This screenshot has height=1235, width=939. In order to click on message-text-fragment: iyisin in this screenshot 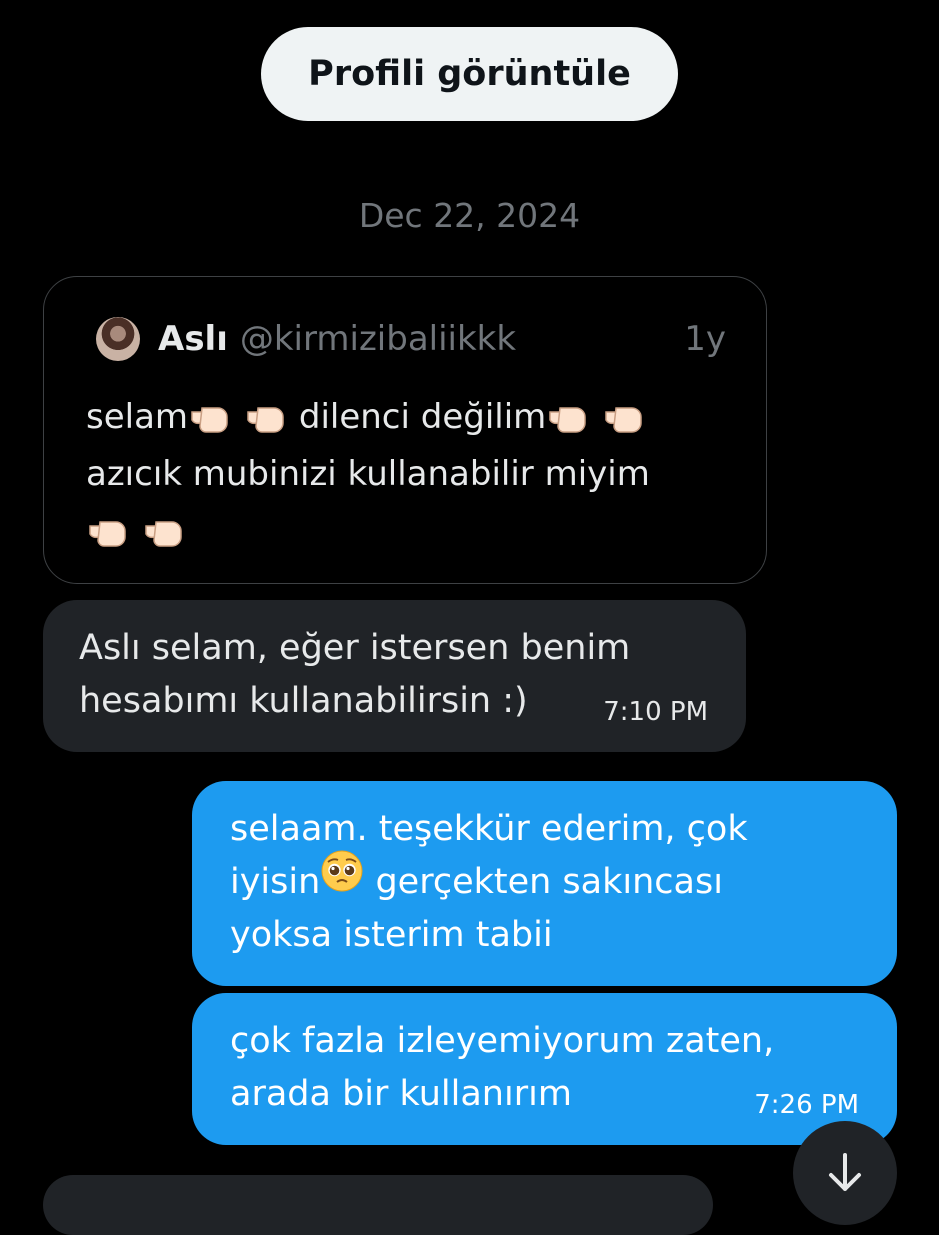, I will do `click(275, 882)`.